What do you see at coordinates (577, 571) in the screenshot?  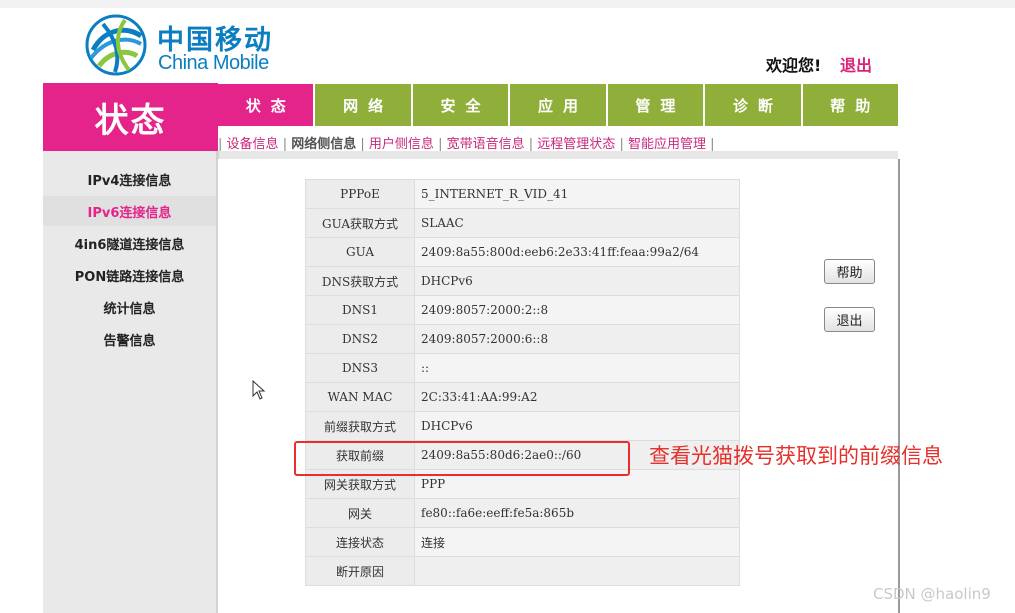 I see `row-value` at bounding box center [577, 571].